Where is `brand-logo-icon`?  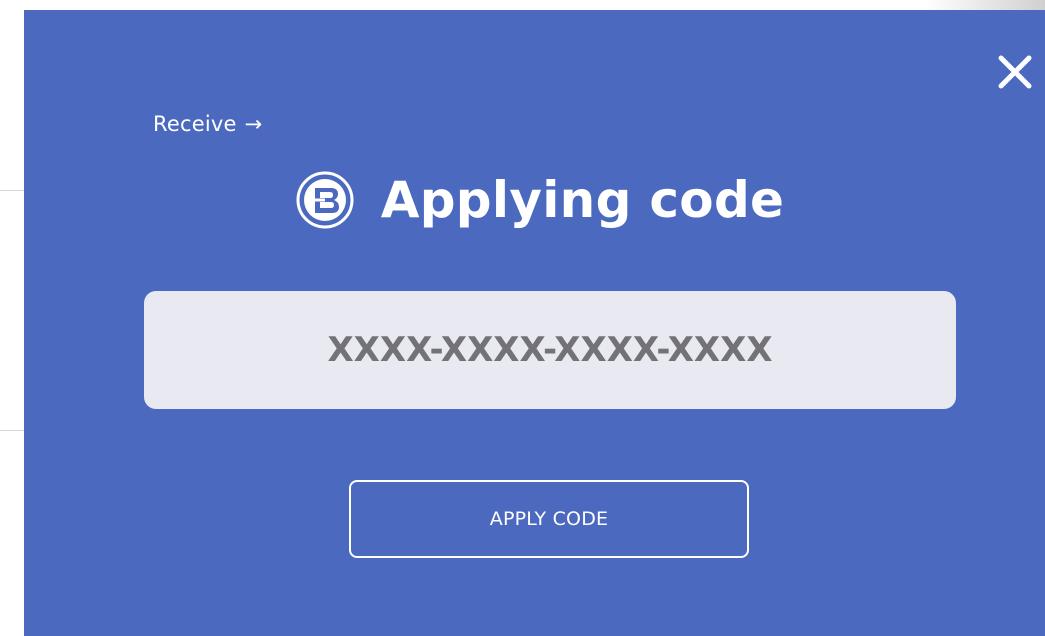 brand-logo-icon is located at coordinates (325, 200).